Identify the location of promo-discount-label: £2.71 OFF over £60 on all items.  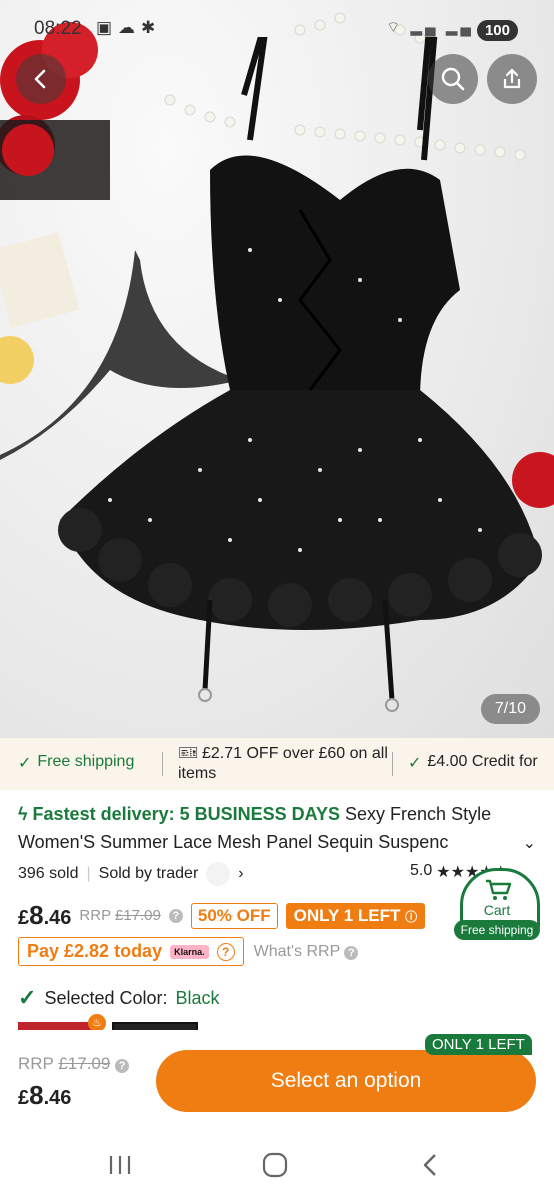
(283, 763).